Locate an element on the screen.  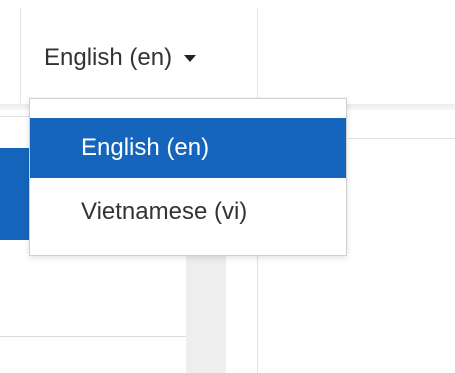
language-option-english: English (en) is located at coordinates (188, 148).